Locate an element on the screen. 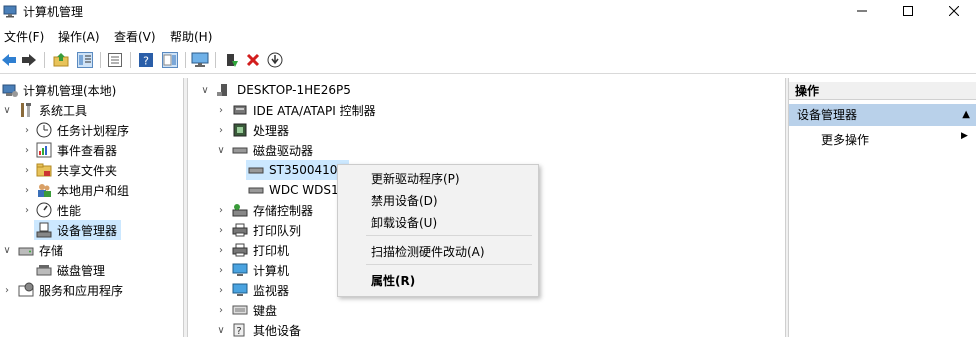 This screenshot has width=976, height=341. event-viewer-icon is located at coordinates (44, 150).